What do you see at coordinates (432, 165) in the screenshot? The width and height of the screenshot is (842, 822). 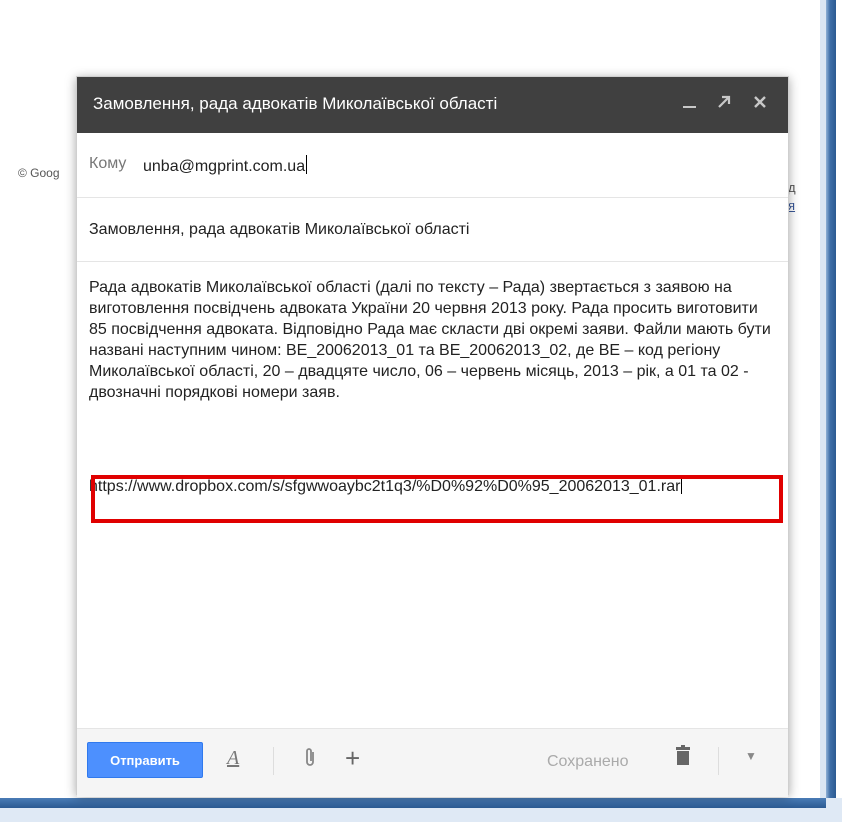 I see `recipient-row: Кому unba@mgprint.com.ua` at bounding box center [432, 165].